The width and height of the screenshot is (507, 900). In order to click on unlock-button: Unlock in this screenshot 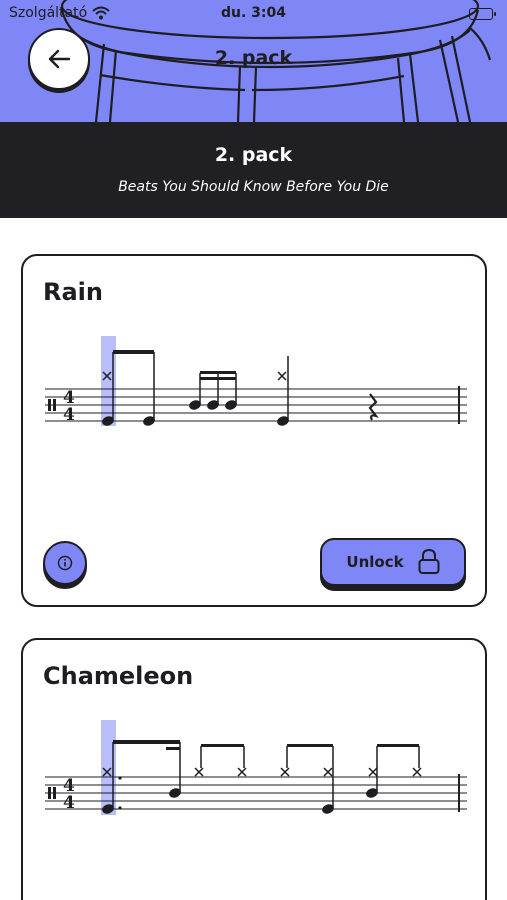, I will do `click(393, 562)`.